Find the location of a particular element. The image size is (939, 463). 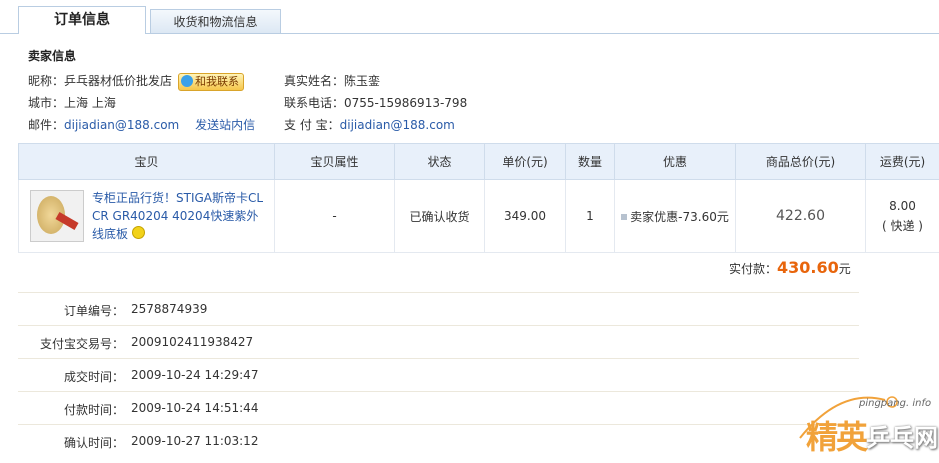

seller-section-title: 卖家信息 is located at coordinates (52, 56).